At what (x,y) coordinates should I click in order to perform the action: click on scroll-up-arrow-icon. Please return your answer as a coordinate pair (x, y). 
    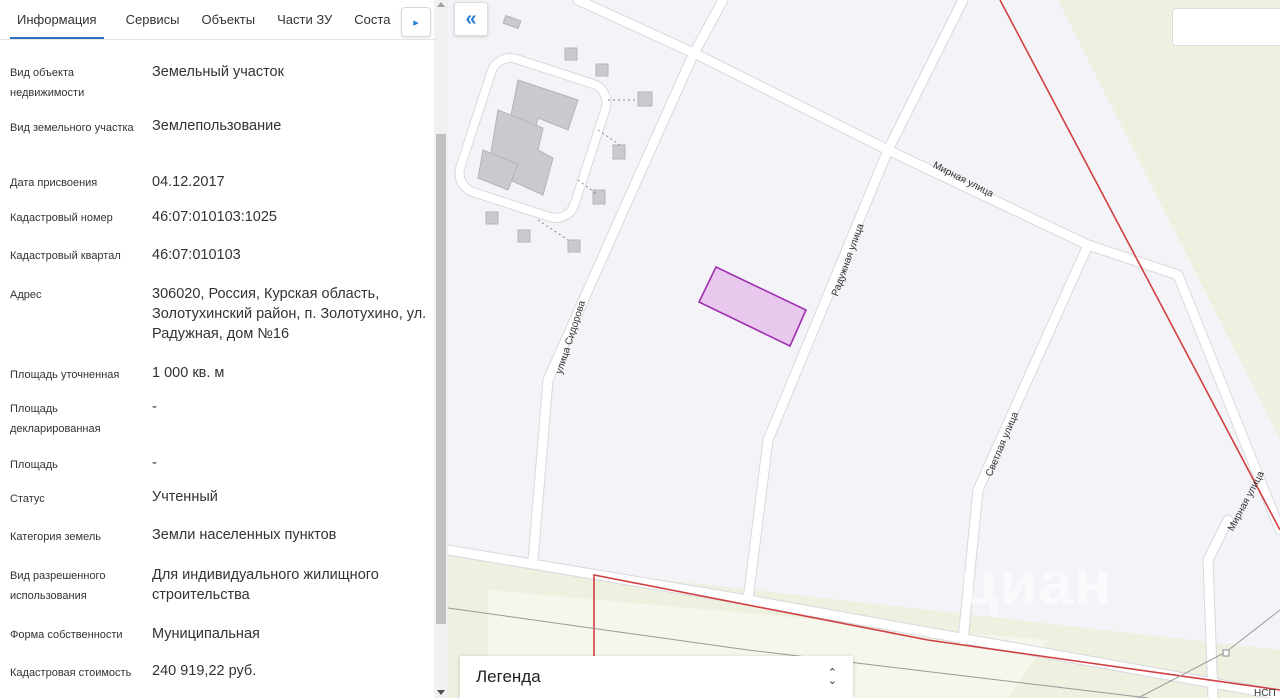
    Looking at the image, I should click on (441, 4).